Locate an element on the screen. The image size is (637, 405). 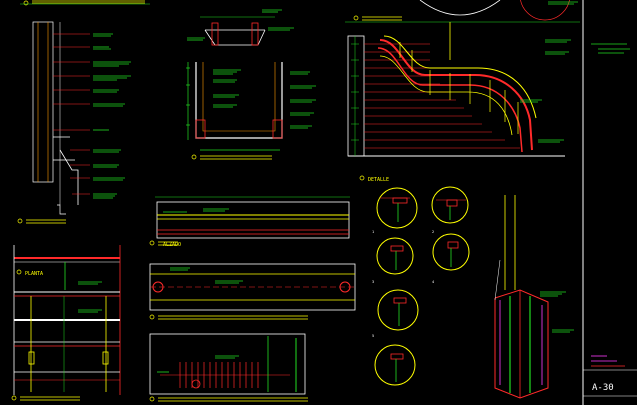
stair-section-view is located at coordinates (83, 112).